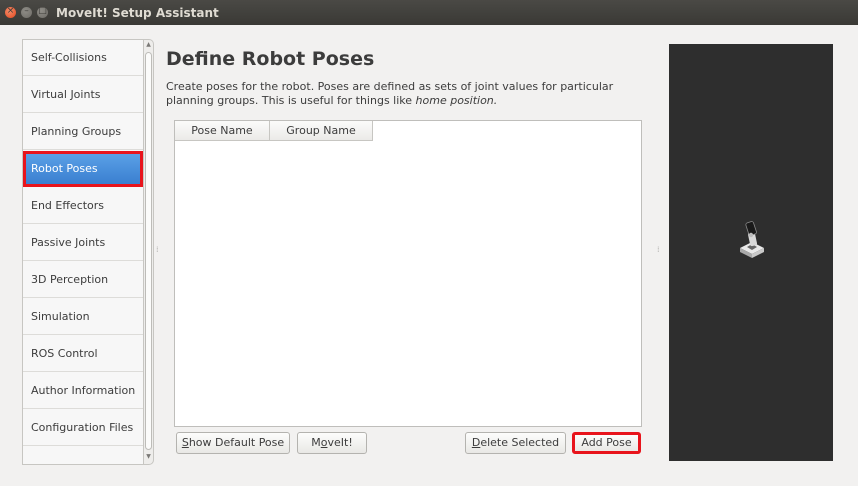 The height and width of the screenshot is (486, 858). Describe the element at coordinates (456, 100) in the screenshot. I see `description-emphasis: home position.` at that location.